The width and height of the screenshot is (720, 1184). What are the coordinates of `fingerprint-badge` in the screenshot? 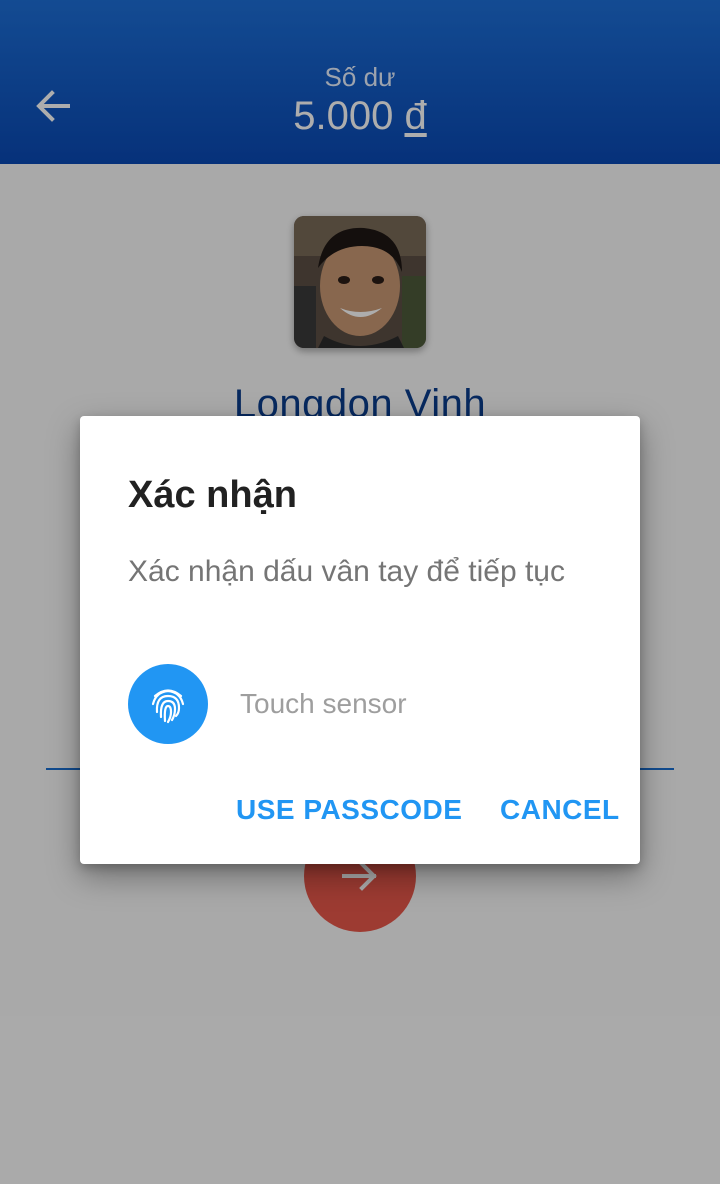 It's located at (168, 704).